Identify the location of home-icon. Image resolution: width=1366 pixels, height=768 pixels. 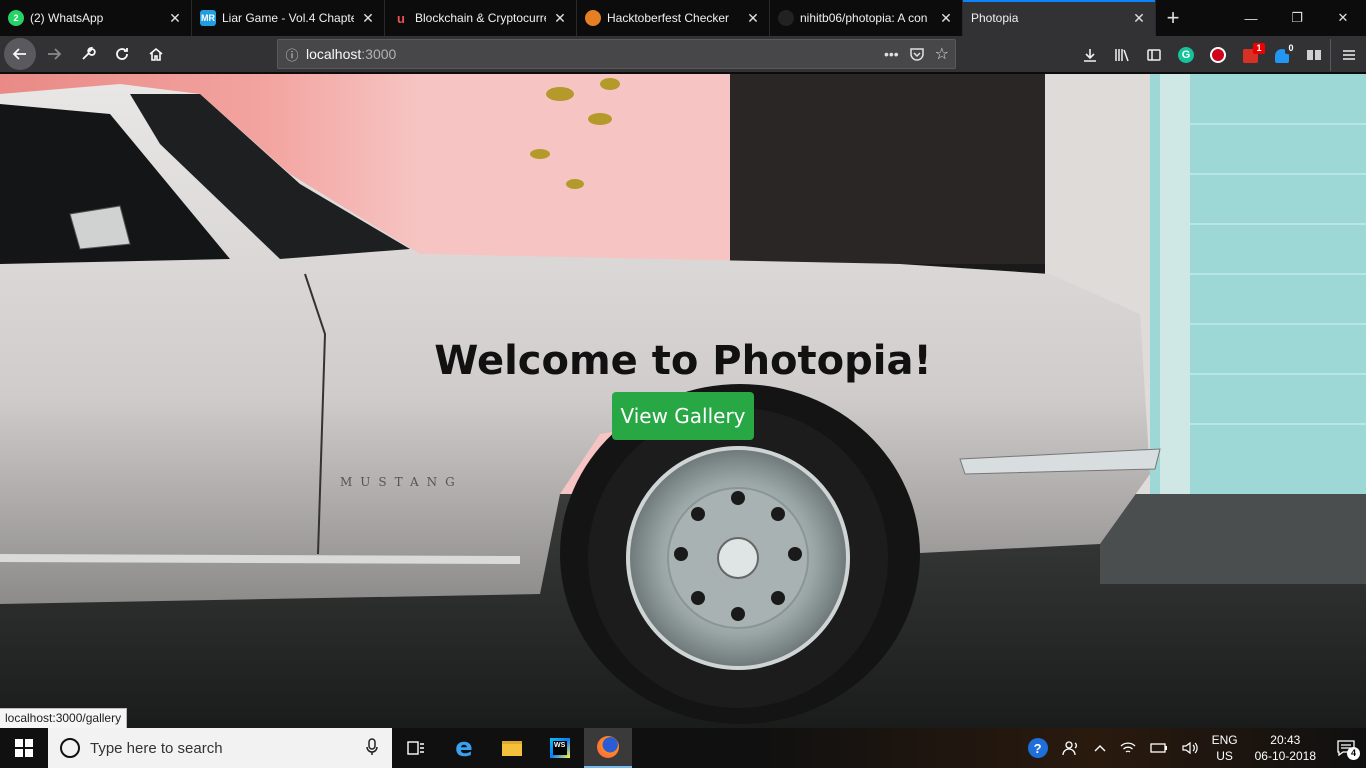
(156, 54).